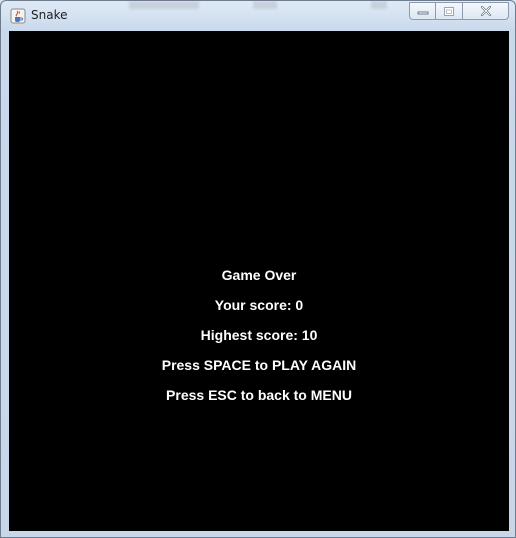 This screenshot has height=538, width=516. Describe the element at coordinates (259, 395) in the screenshot. I see `back-to-menu-hint: Press ESC to back to MENU` at that location.